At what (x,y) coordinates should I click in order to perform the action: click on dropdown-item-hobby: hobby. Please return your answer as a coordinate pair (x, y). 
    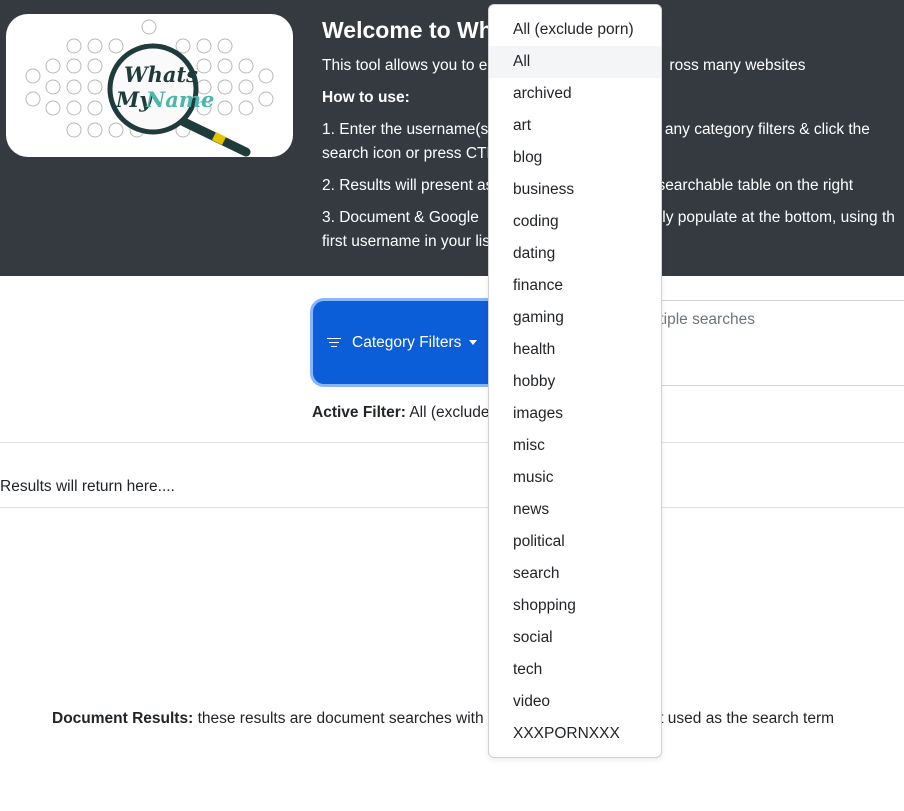
    Looking at the image, I should click on (575, 382).